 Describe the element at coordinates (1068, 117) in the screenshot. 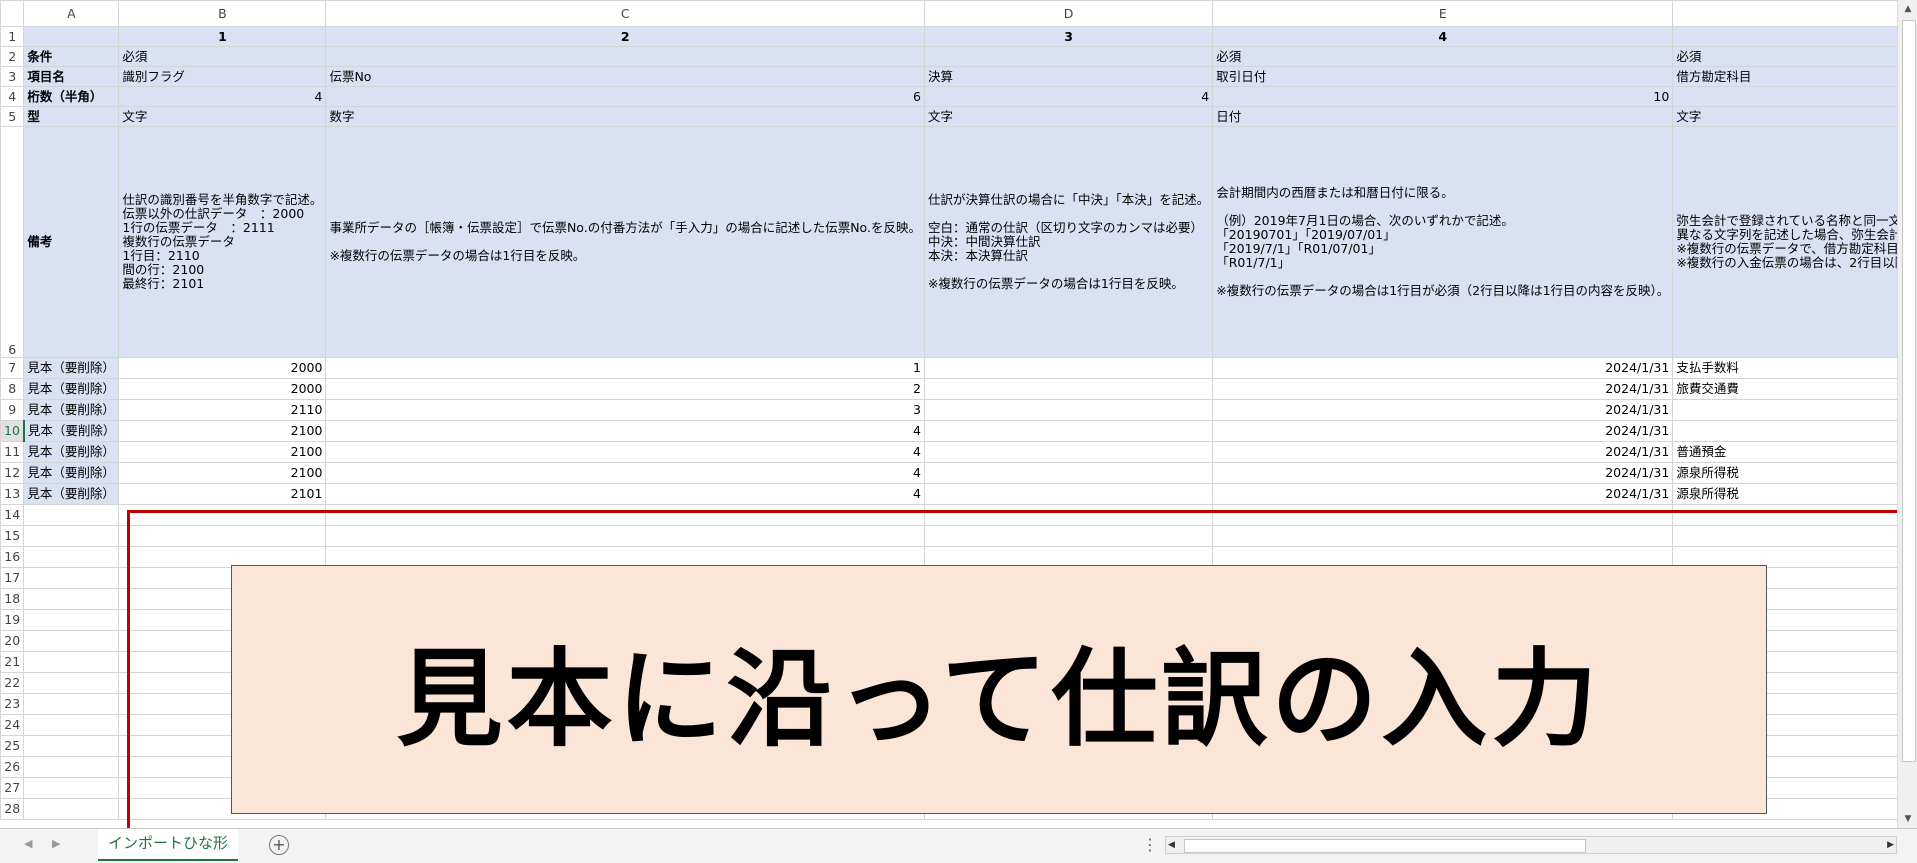

I see `cell-D5: 文字` at that location.